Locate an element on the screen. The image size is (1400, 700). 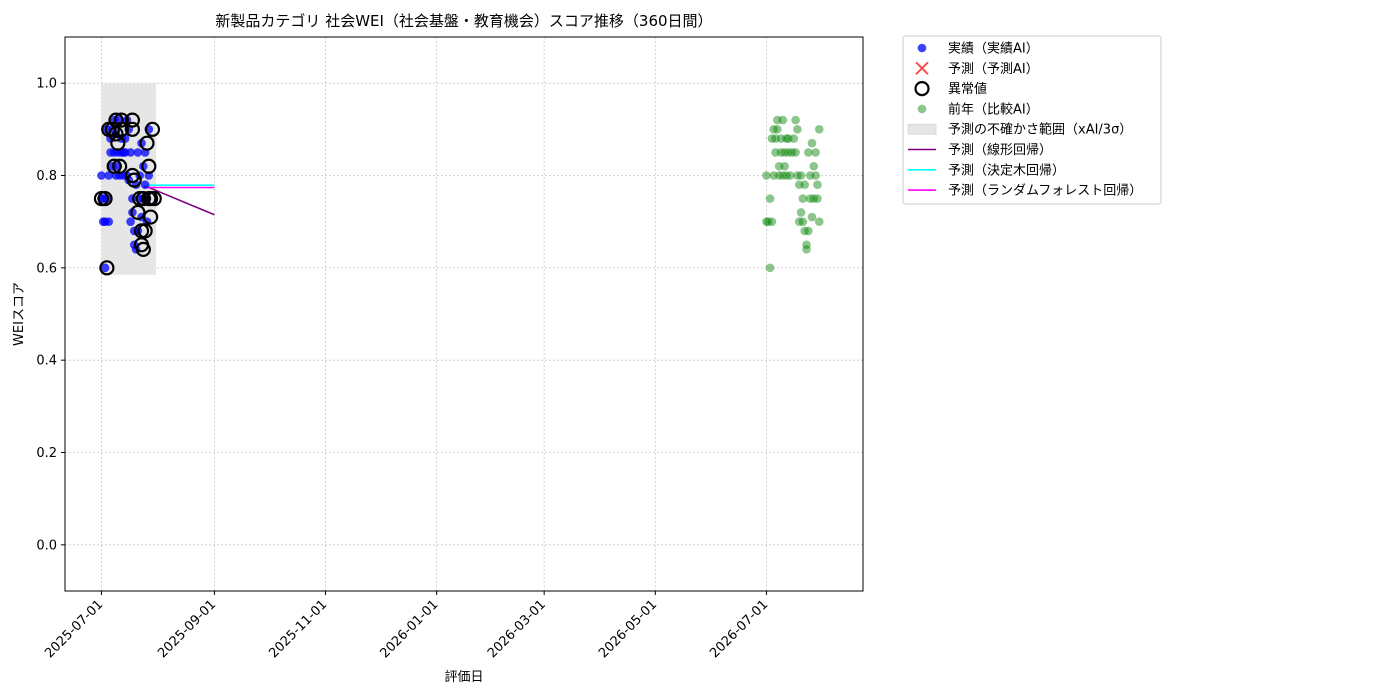
legend-label: 予測の不確かさ範囲（xAI/3σ） is located at coordinates (1040, 130).